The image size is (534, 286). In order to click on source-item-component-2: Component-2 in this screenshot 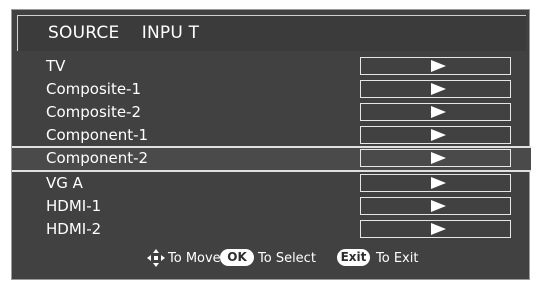, I will do `click(271, 159)`.